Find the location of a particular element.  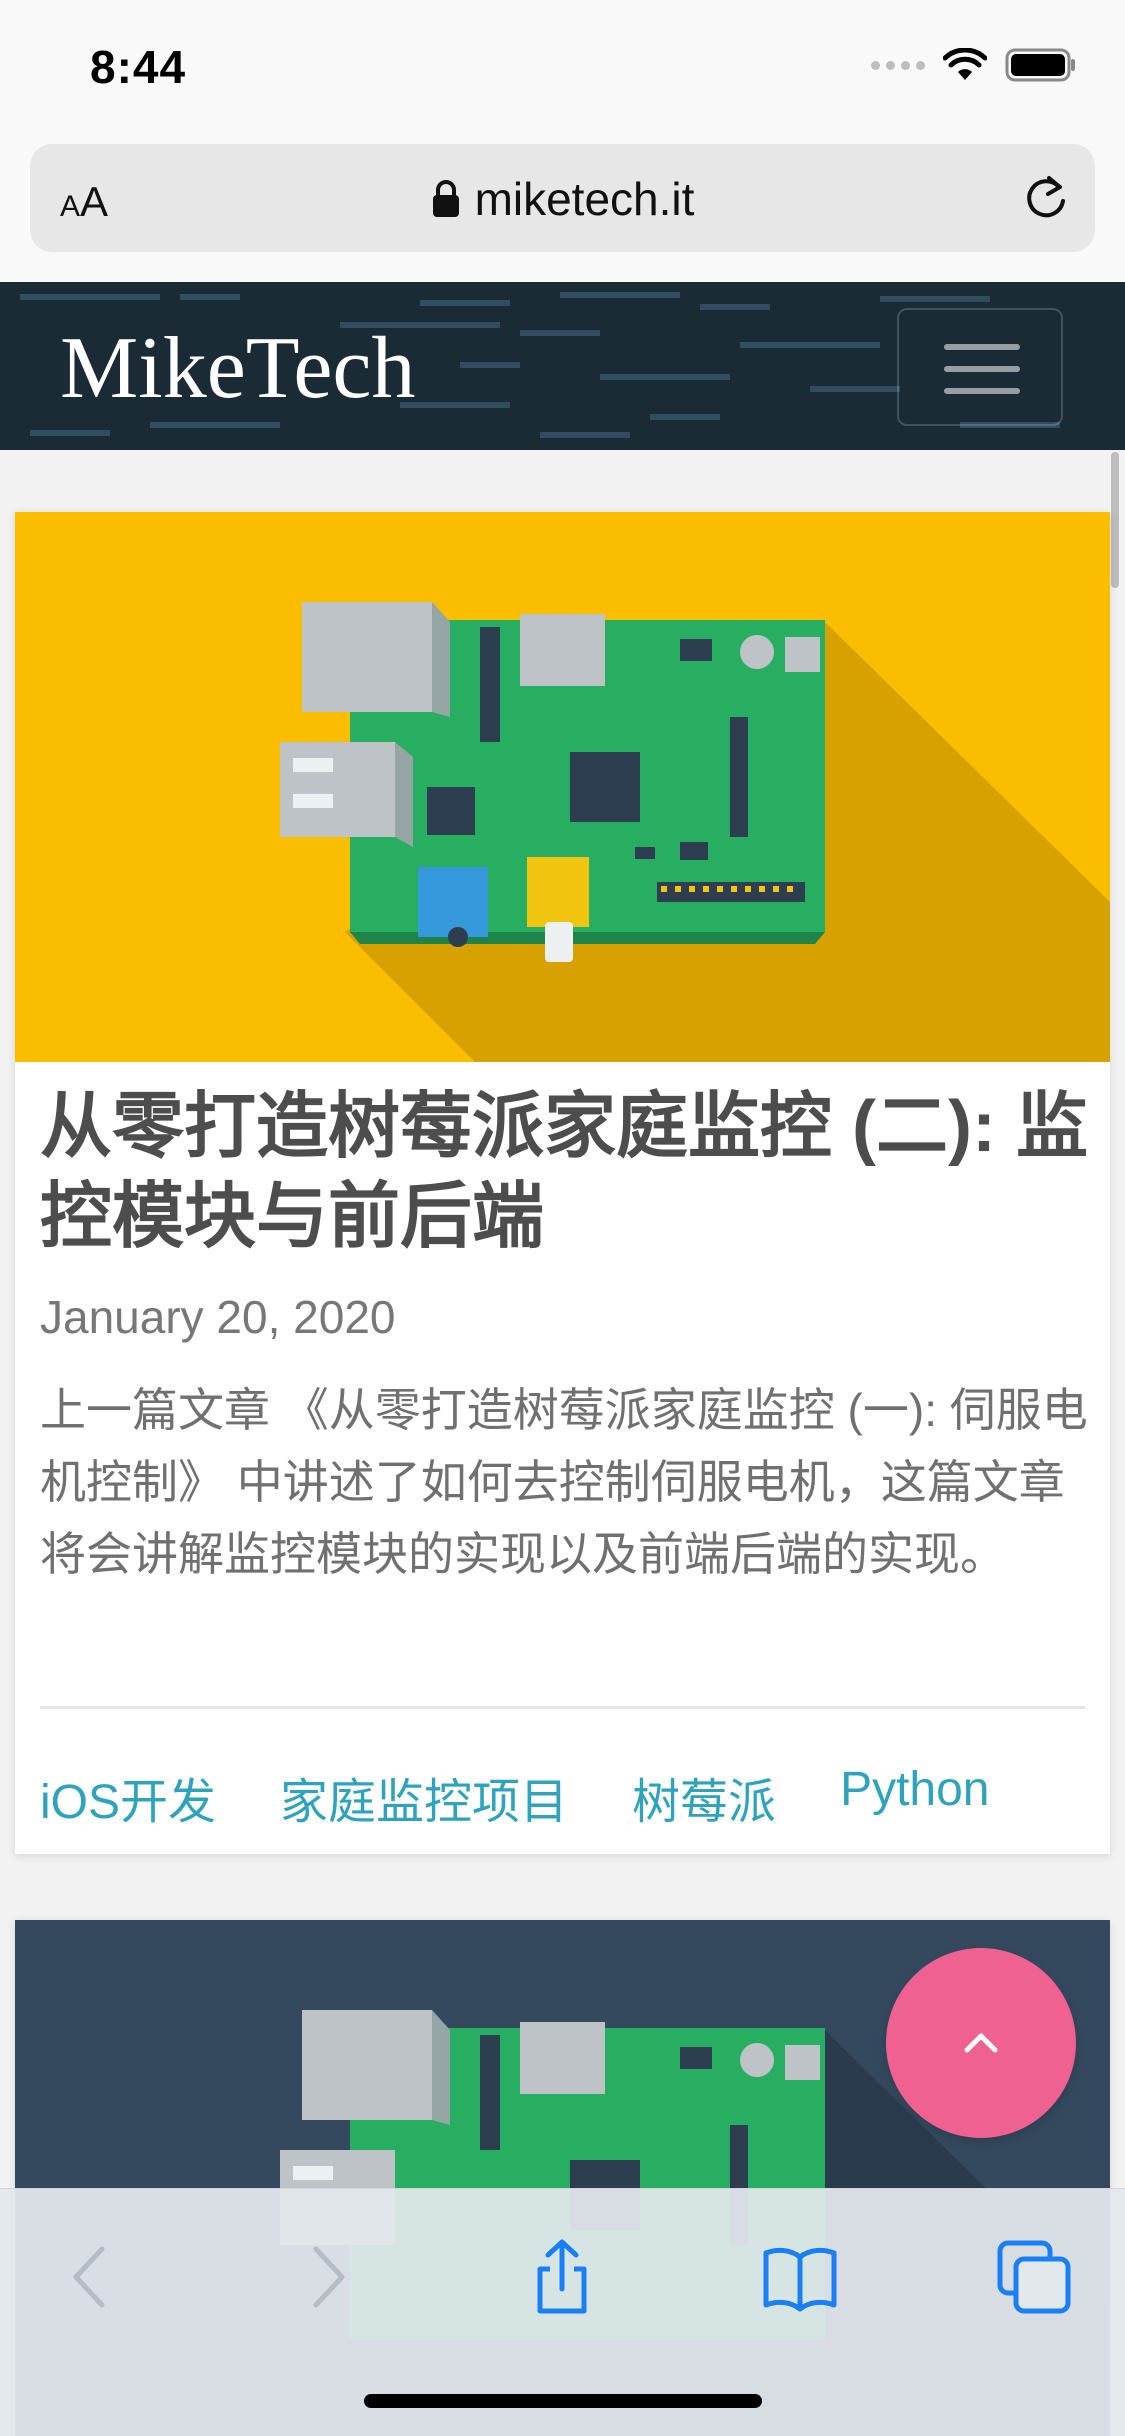

home-indicator is located at coordinates (563, 2401).